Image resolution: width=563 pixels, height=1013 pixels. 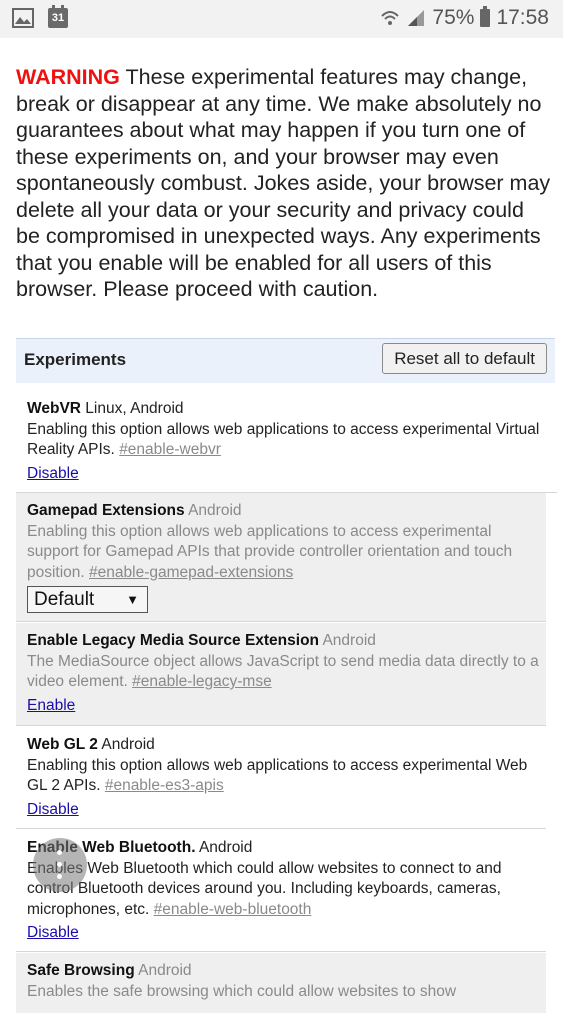 I want to click on experiment-name: Safe Browsing, so click(x=81, y=970).